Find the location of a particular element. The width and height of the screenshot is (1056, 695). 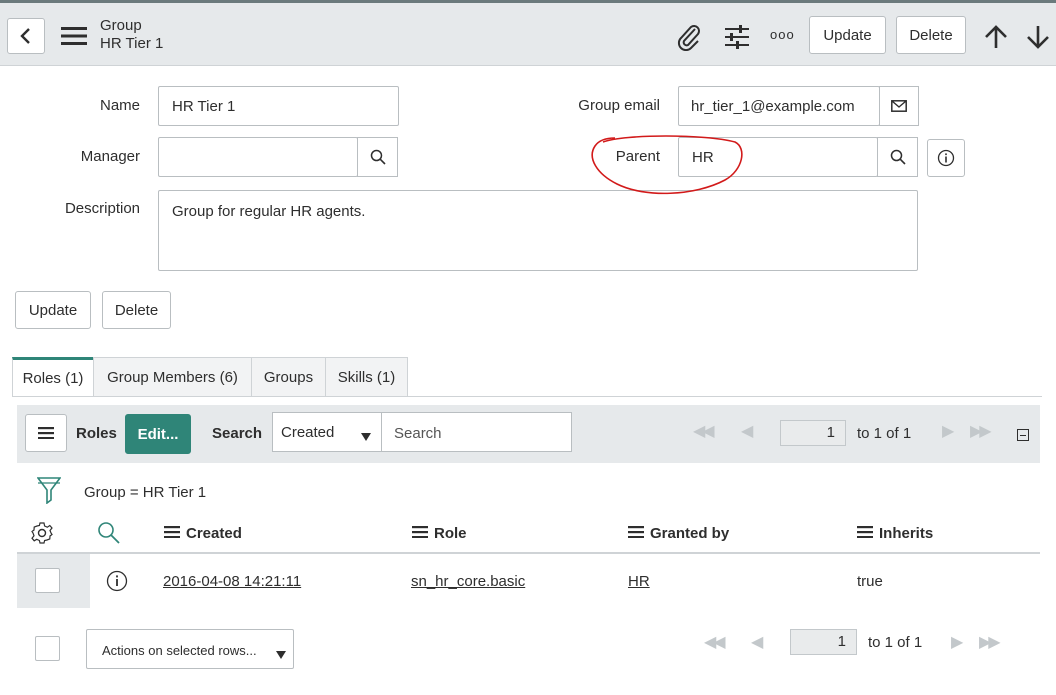

header-update-button: Update is located at coordinates (847, 35).